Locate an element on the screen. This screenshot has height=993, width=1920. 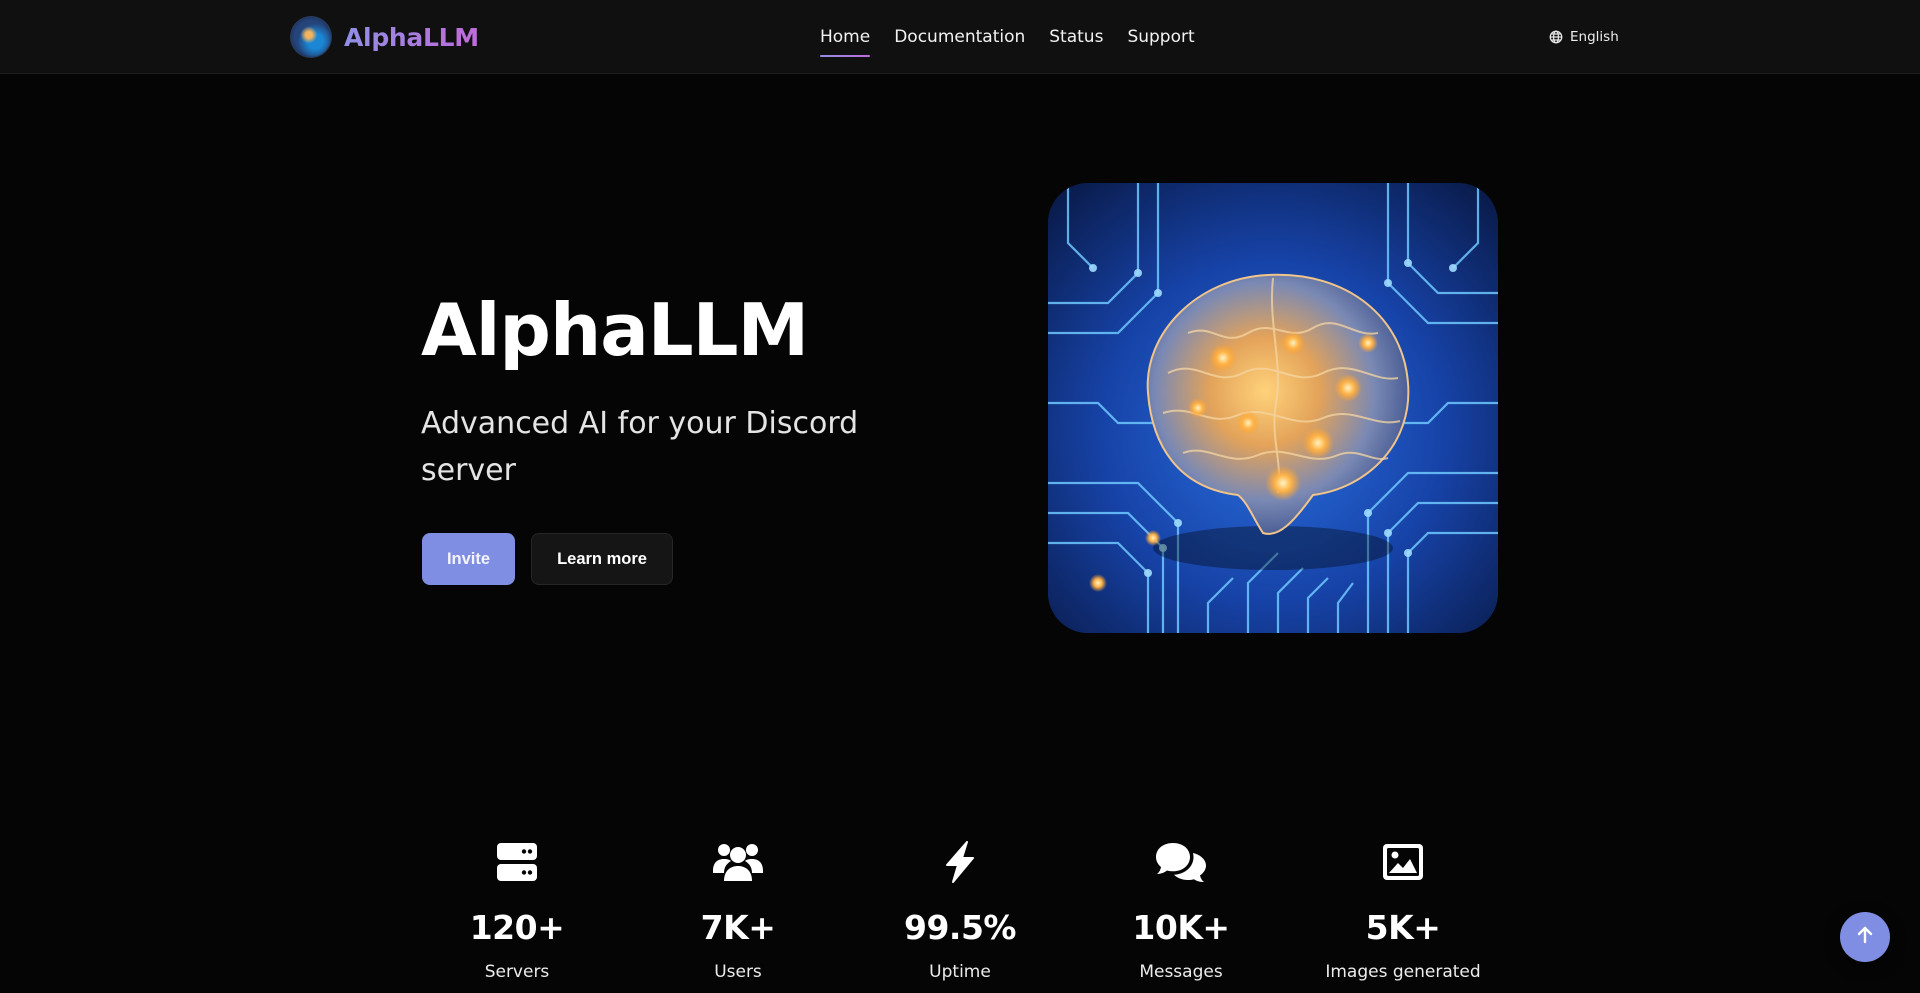
stat-value: 120+ is located at coordinates (517, 927).